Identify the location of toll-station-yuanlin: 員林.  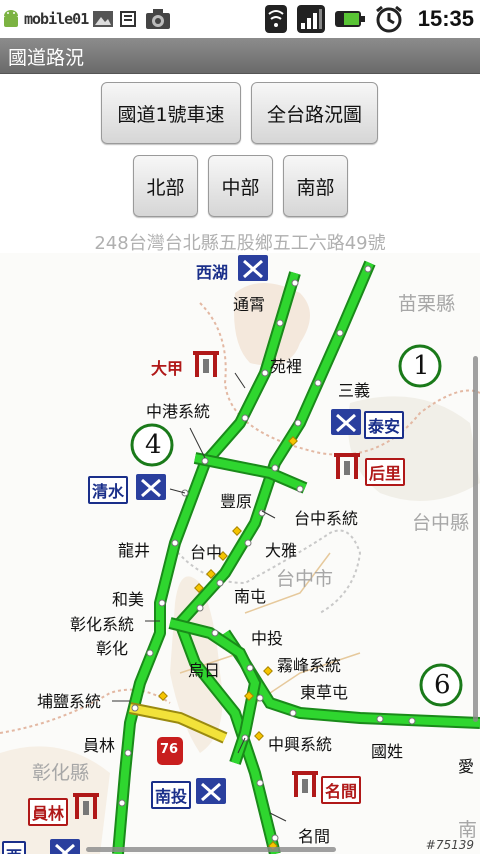
(48, 812).